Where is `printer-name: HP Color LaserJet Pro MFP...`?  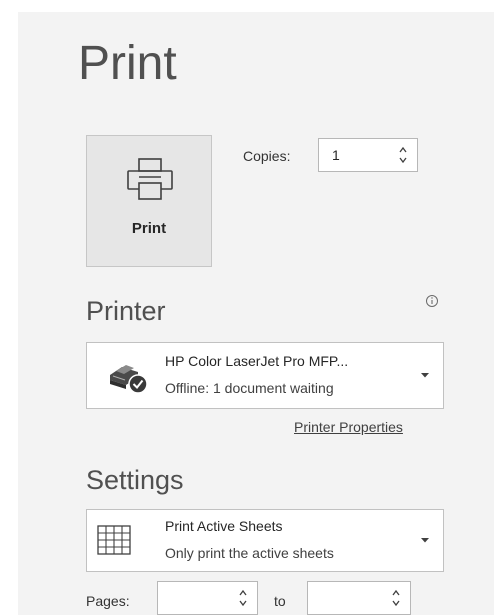 printer-name: HP Color LaserJet Pro MFP... is located at coordinates (257, 361).